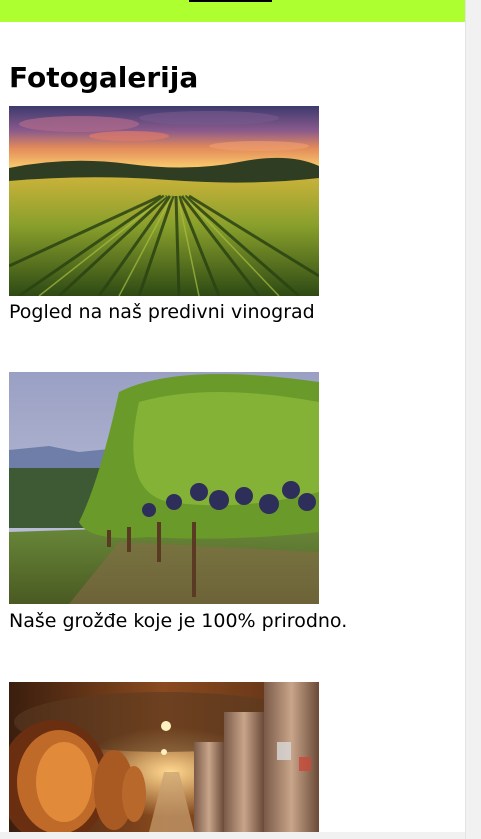 This screenshot has width=481, height=839. Describe the element at coordinates (230, 1) in the screenshot. I see `active-nav-indicator` at that location.